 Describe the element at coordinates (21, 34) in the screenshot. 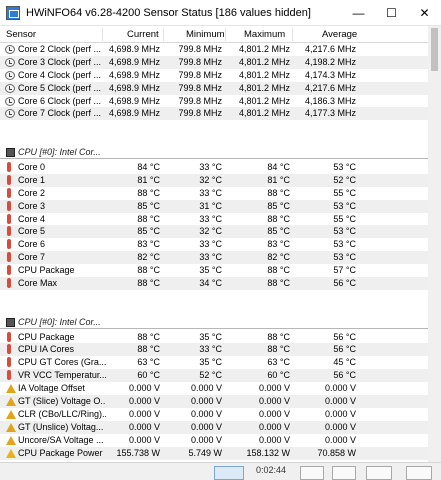

I see `column-sensor: Sensor` at that location.